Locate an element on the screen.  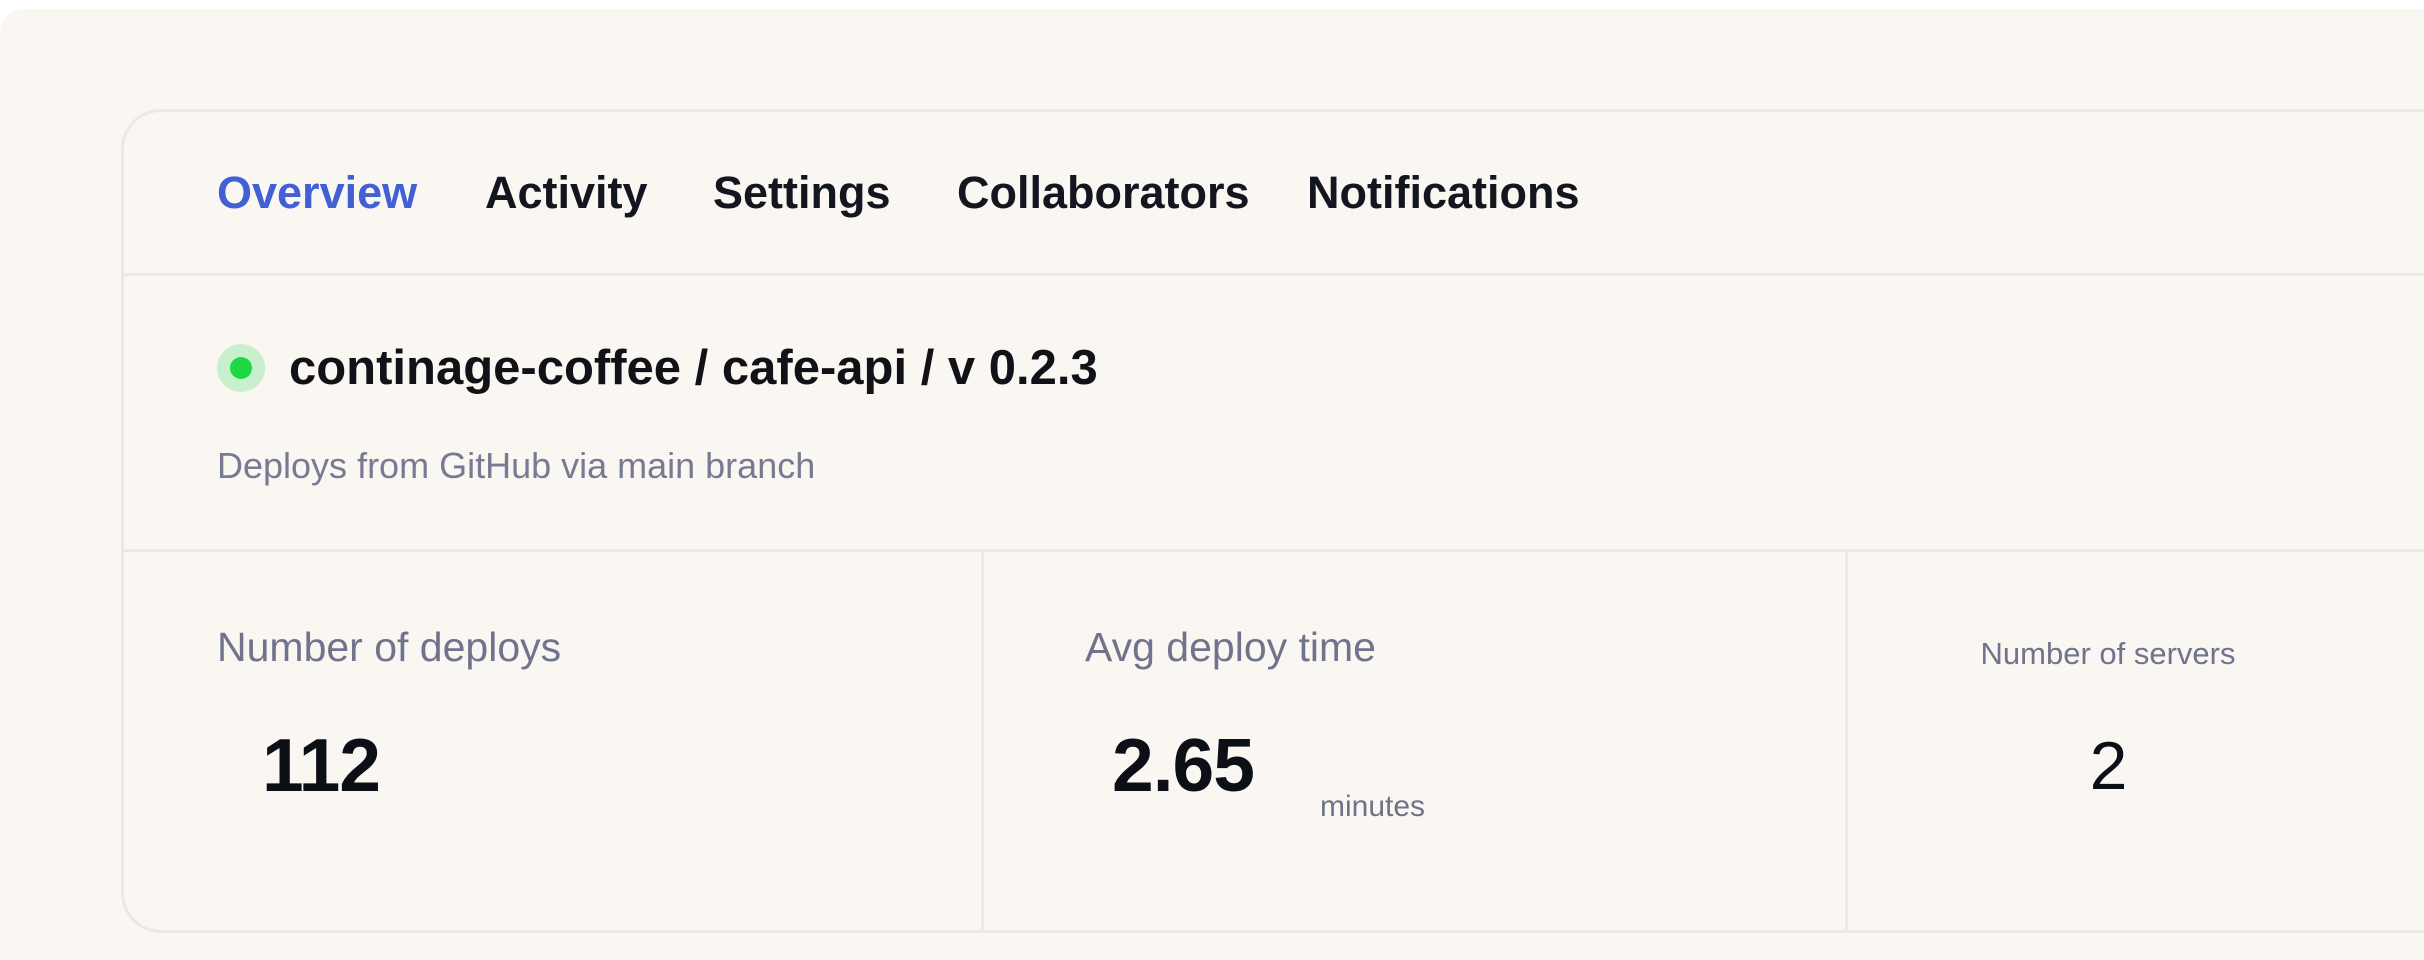
stat-label: Avg deploy time is located at coordinates (1230, 647).